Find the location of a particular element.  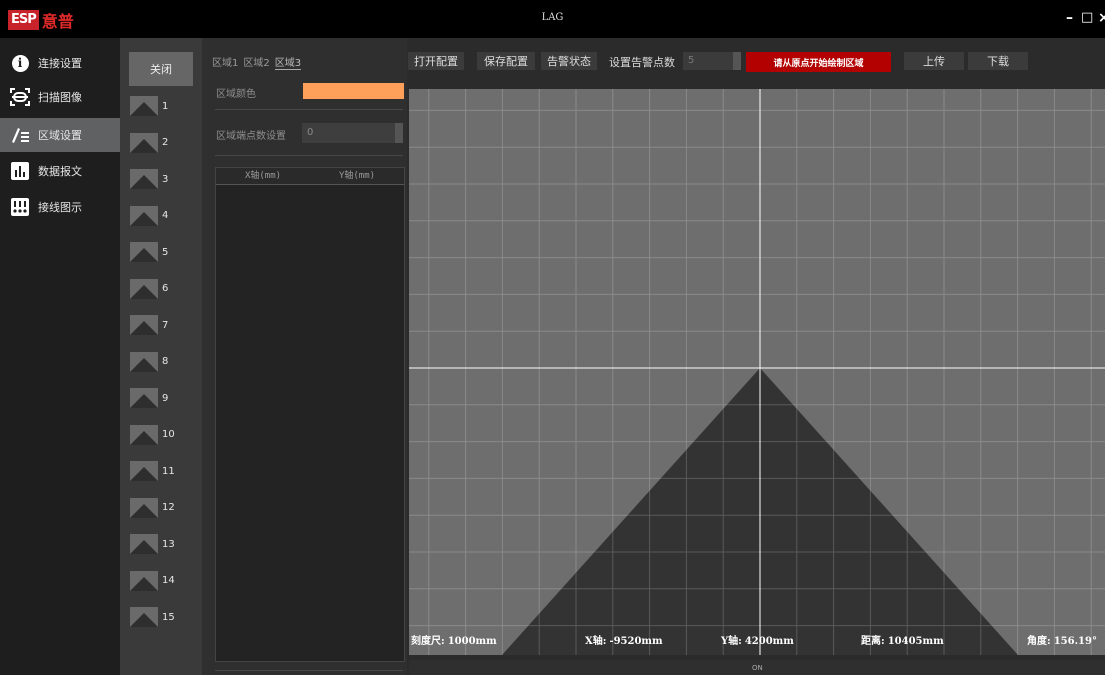

zone-item: 14 is located at coordinates (152, 581).